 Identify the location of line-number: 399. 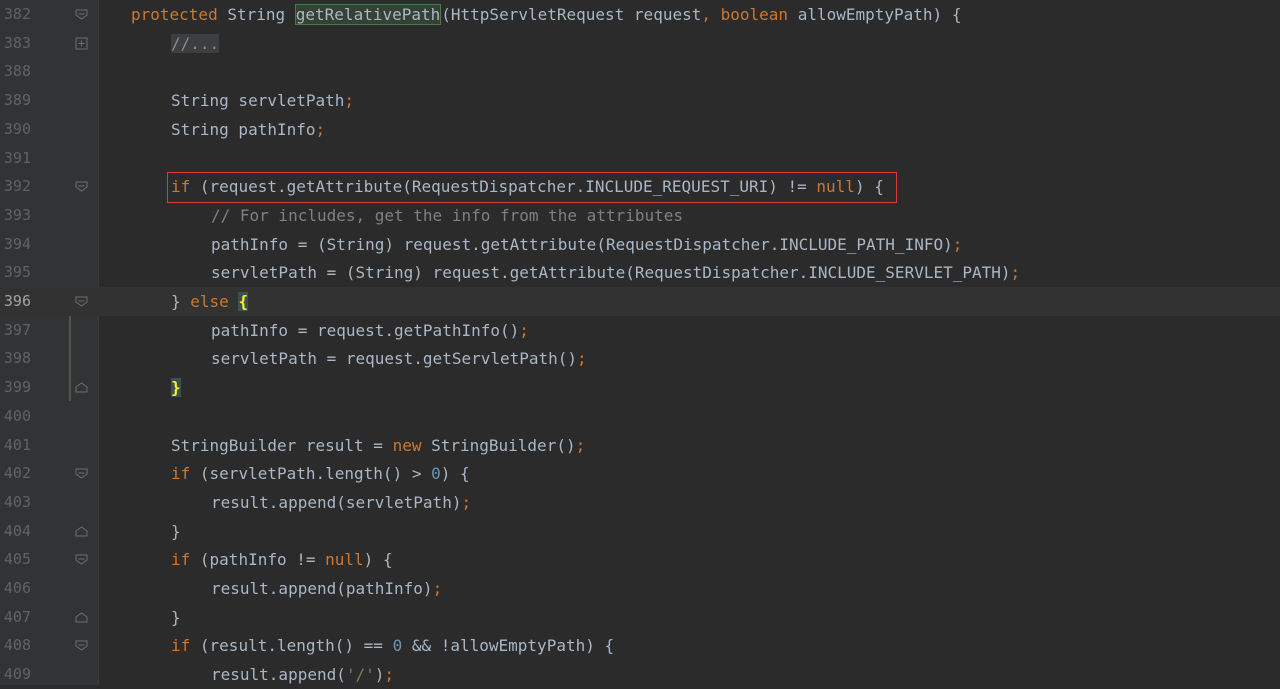
(17, 387).